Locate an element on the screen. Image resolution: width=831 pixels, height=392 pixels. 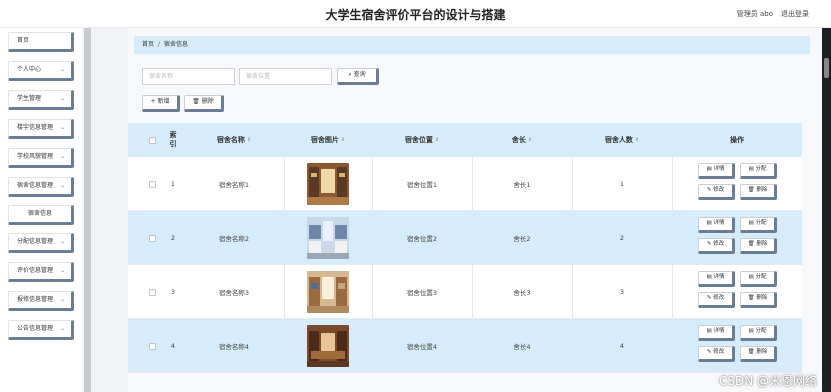
dorm-name: 宿舍名称4 is located at coordinates (234, 347).